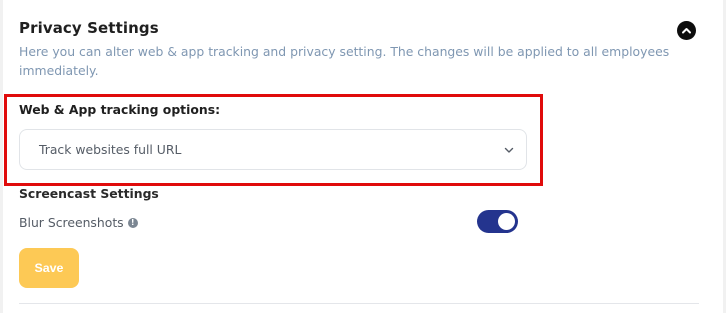  What do you see at coordinates (1, 156) in the screenshot?
I see `panel-left-edge` at bounding box center [1, 156].